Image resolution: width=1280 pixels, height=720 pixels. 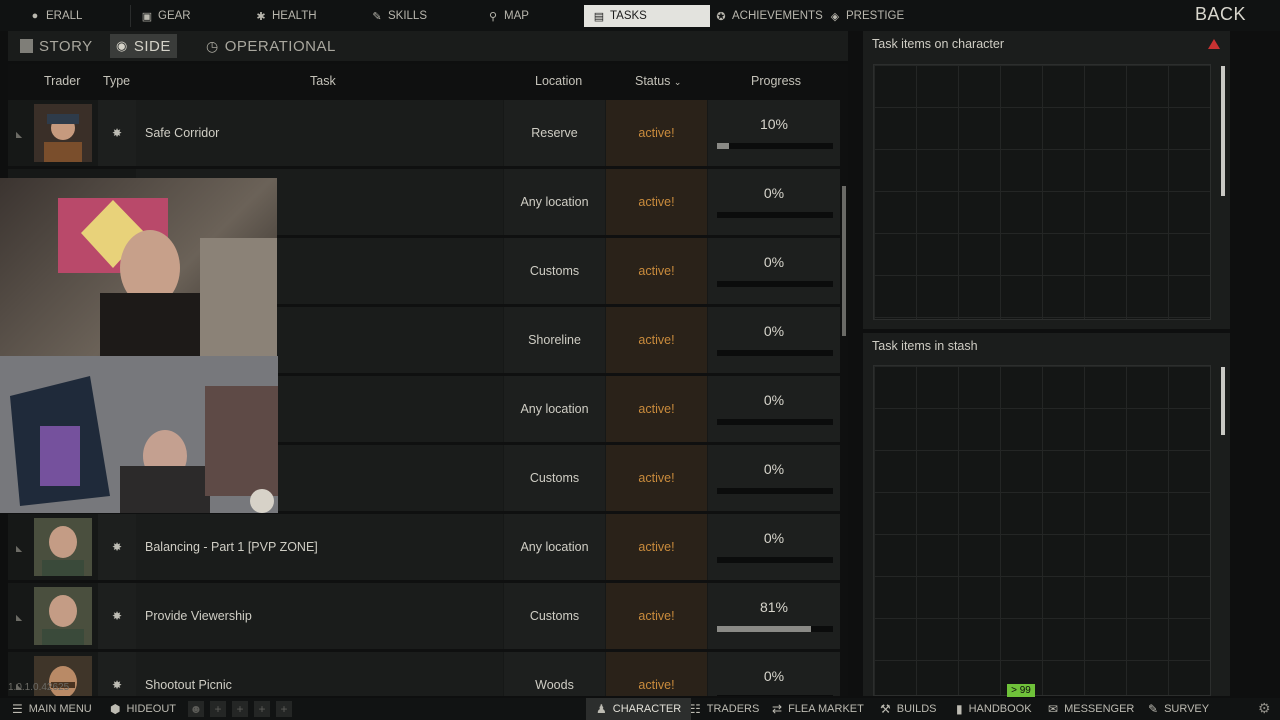 What do you see at coordinates (885, 709) in the screenshot?
I see `builds-icon: ⚒` at bounding box center [885, 709].